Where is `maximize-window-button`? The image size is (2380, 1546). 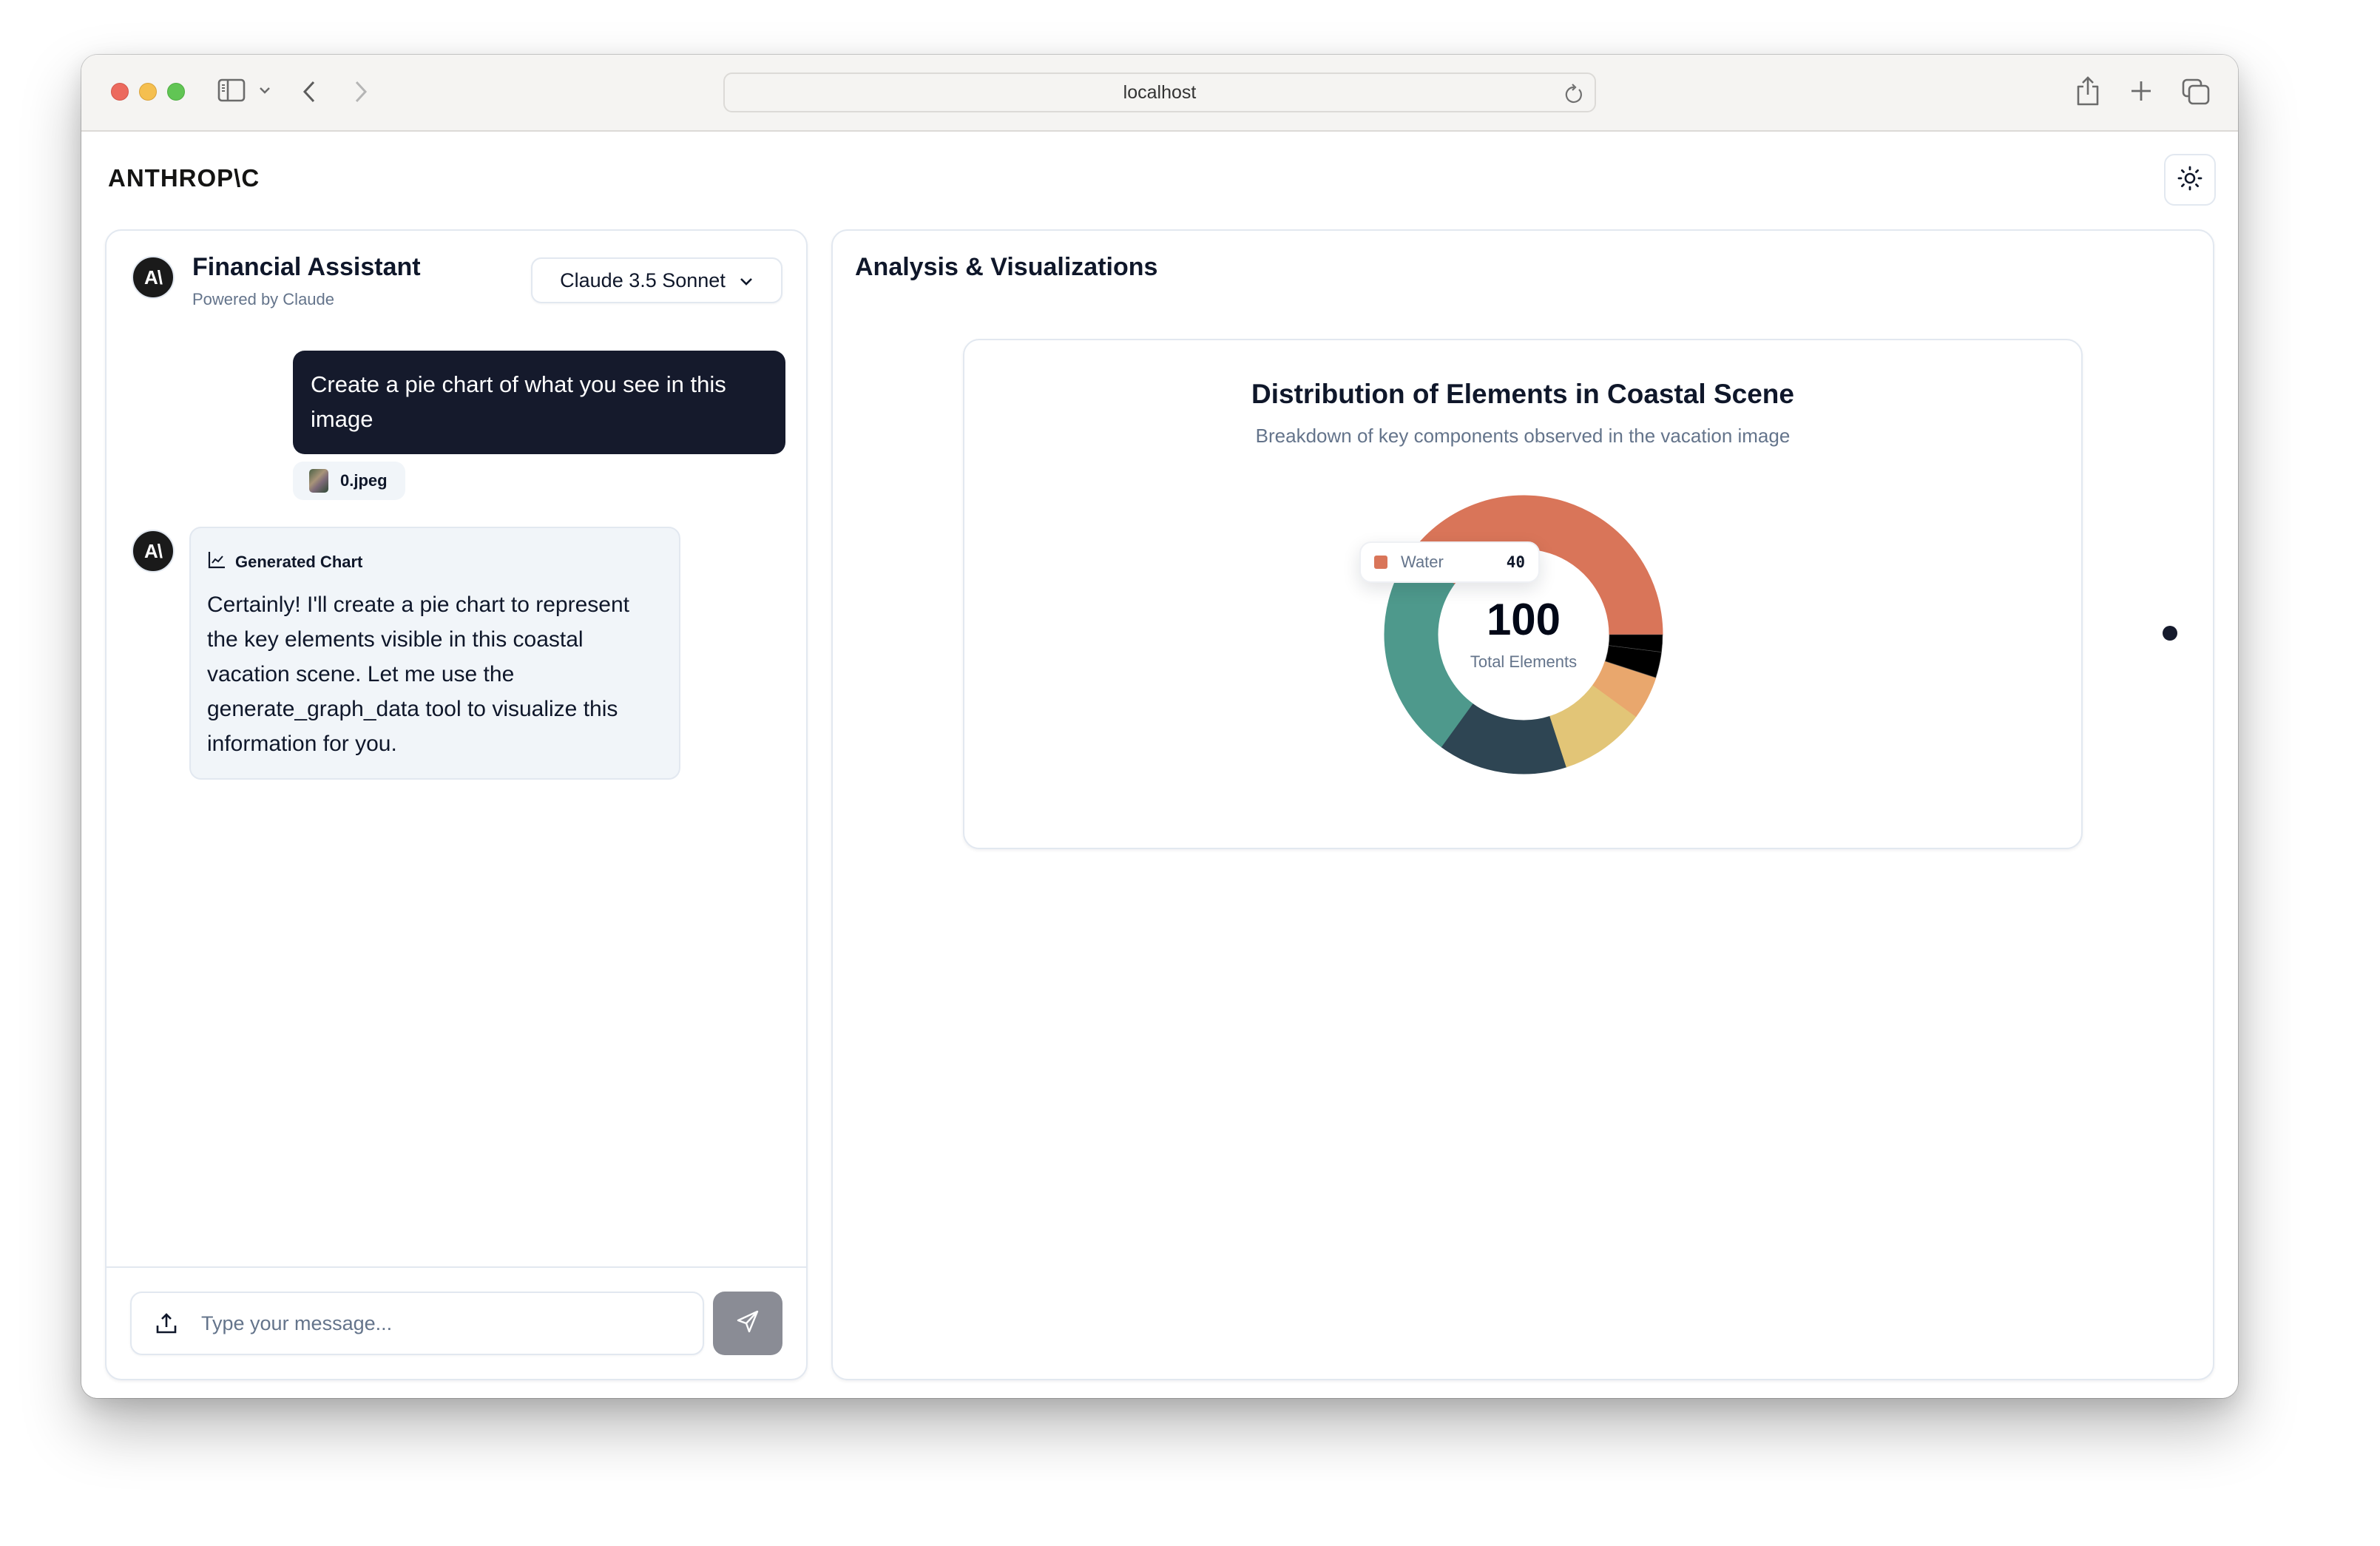 maximize-window-button is located at coordinates (176, 92).